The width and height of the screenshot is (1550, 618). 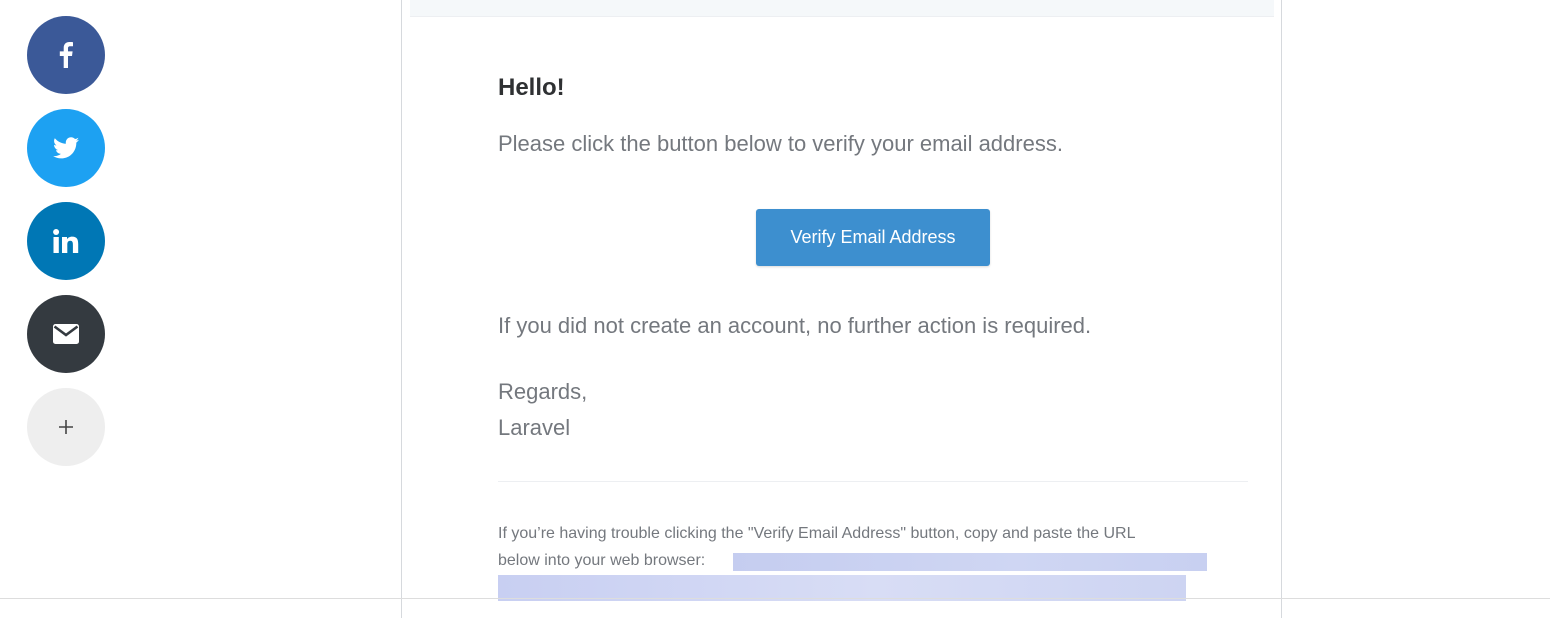 I want to click on divider, so click(x=873, y=481).